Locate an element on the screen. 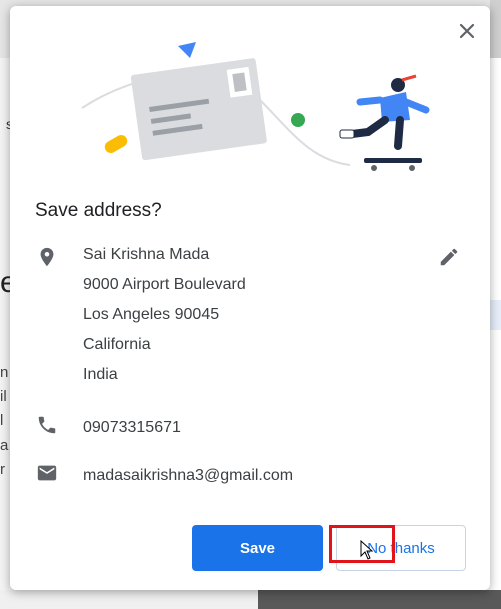 The height and width of the screenshot is (609, 501). background-footer-left is located at coordinates (129, 599).